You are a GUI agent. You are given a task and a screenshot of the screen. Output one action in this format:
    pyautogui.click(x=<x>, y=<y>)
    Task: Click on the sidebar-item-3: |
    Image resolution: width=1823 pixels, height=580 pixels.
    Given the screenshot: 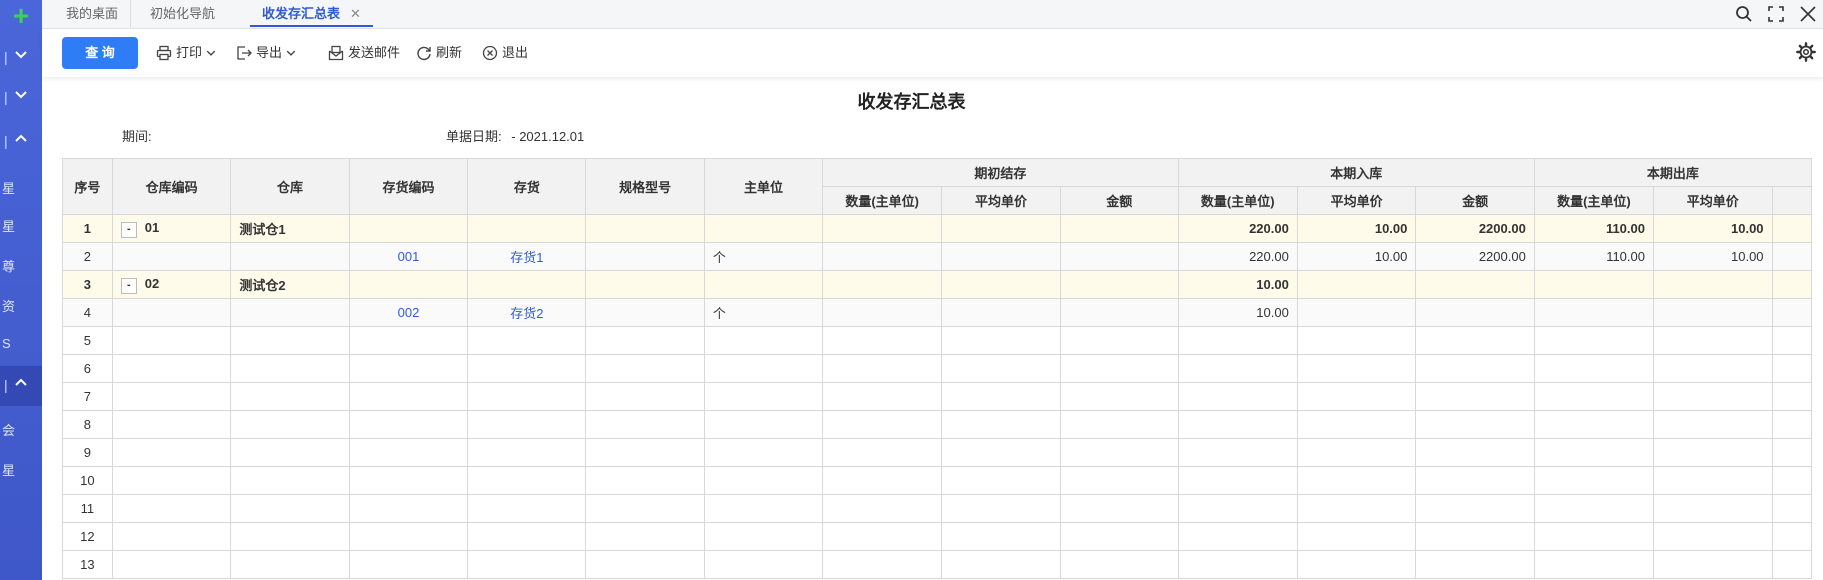 What is the action you would take?
    pyautogui.click(x=21, y=142)
    